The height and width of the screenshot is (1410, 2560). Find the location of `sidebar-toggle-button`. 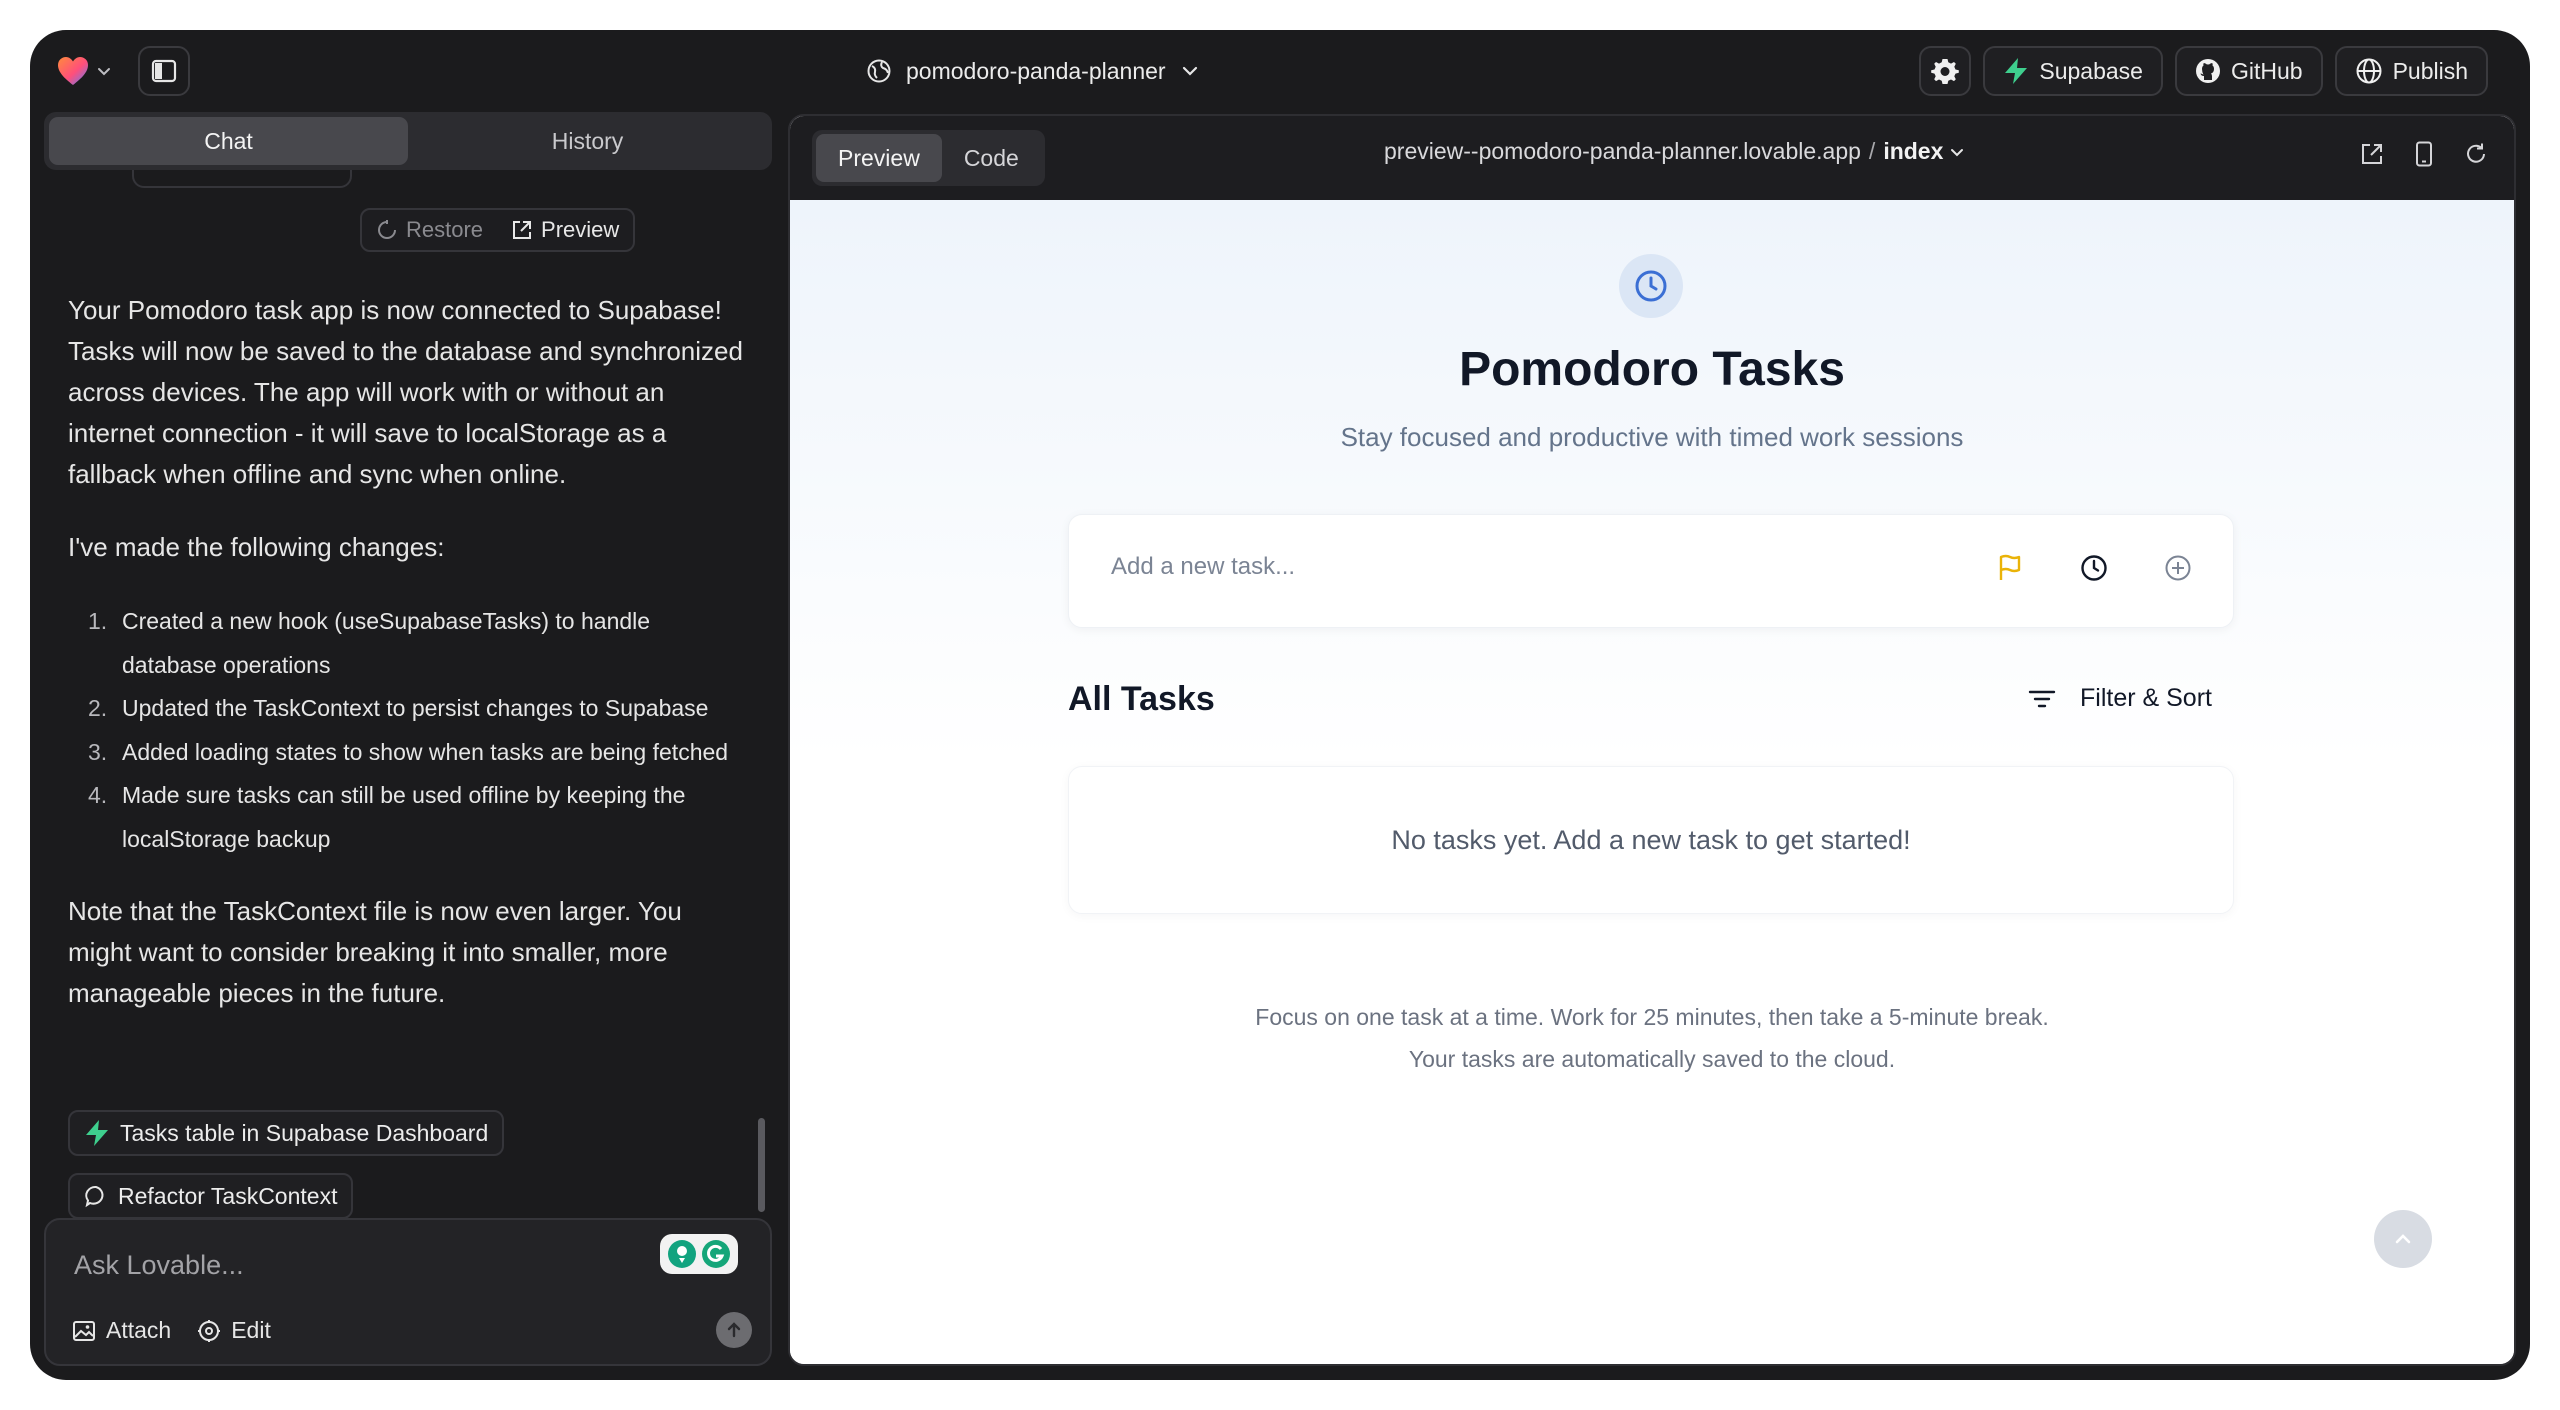

sidebar-toggle-button is located at coordinates (164, 71).